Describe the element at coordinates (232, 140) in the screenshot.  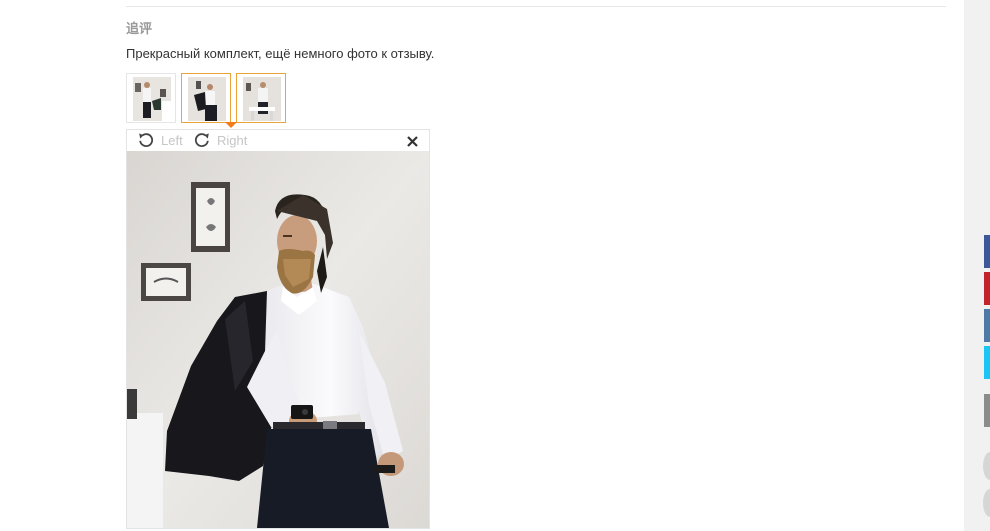
I see `rotate-right-label: Right` at that location.